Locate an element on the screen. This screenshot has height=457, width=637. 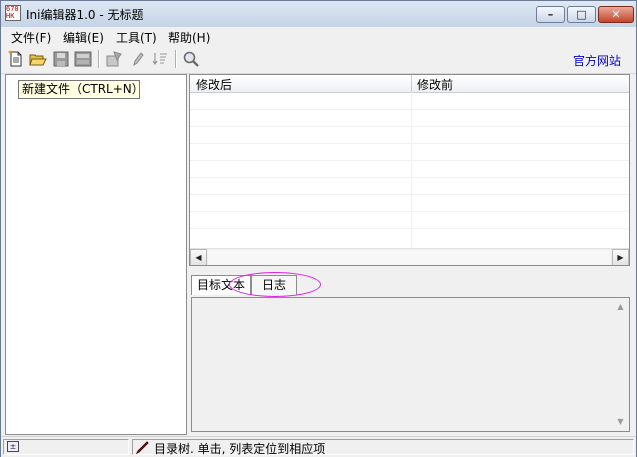
close-icon: ✕ is located at coordinates (616, 14).